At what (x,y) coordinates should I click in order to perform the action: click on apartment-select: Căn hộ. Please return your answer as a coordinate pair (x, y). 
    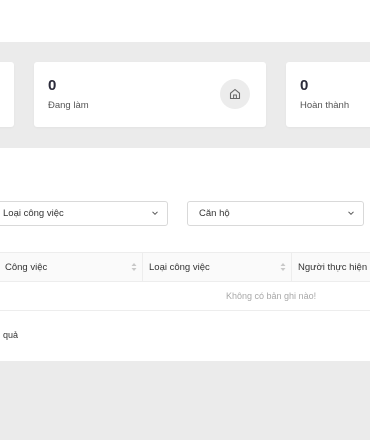
    Looking at the image, I should click on (275, 213).